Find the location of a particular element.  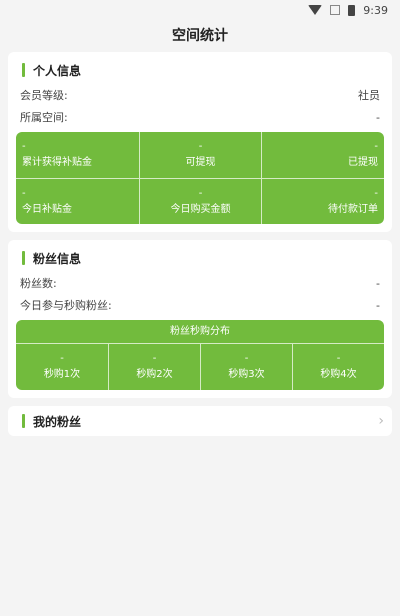

space-row: 所属空间: - is located at coordinates (200, 117).